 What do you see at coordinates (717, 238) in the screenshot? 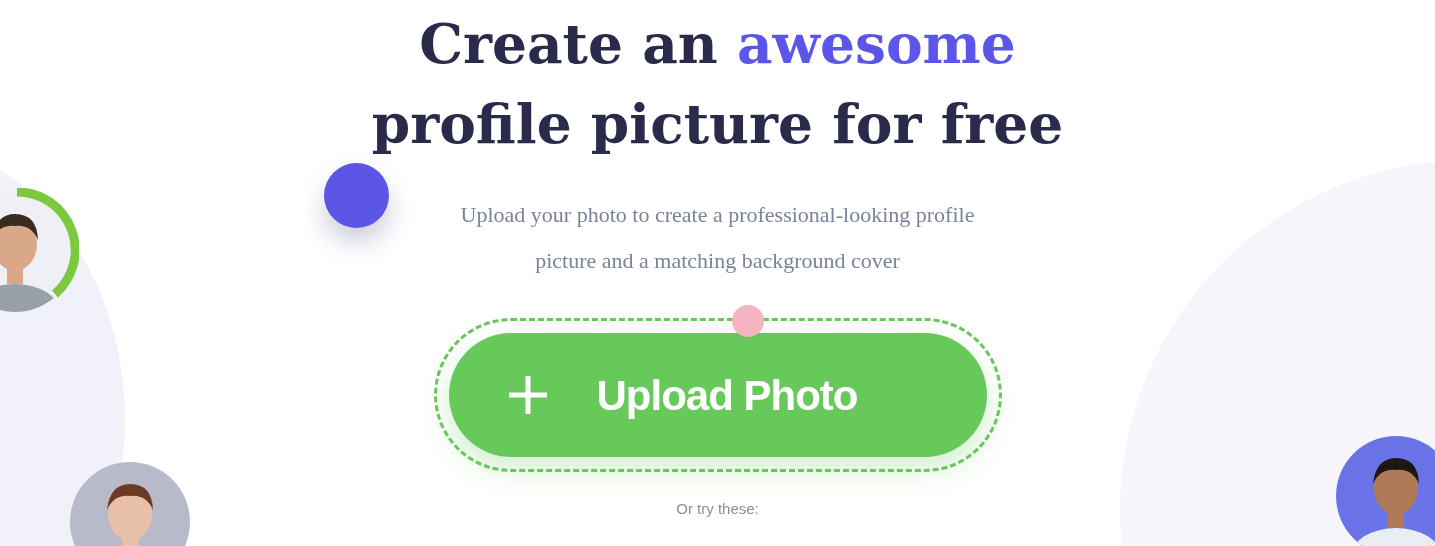
I see `hero-subtitle: Upload your photo to create a professional-looking profile picture and a matching background cover` at bounding box center [717, 238].